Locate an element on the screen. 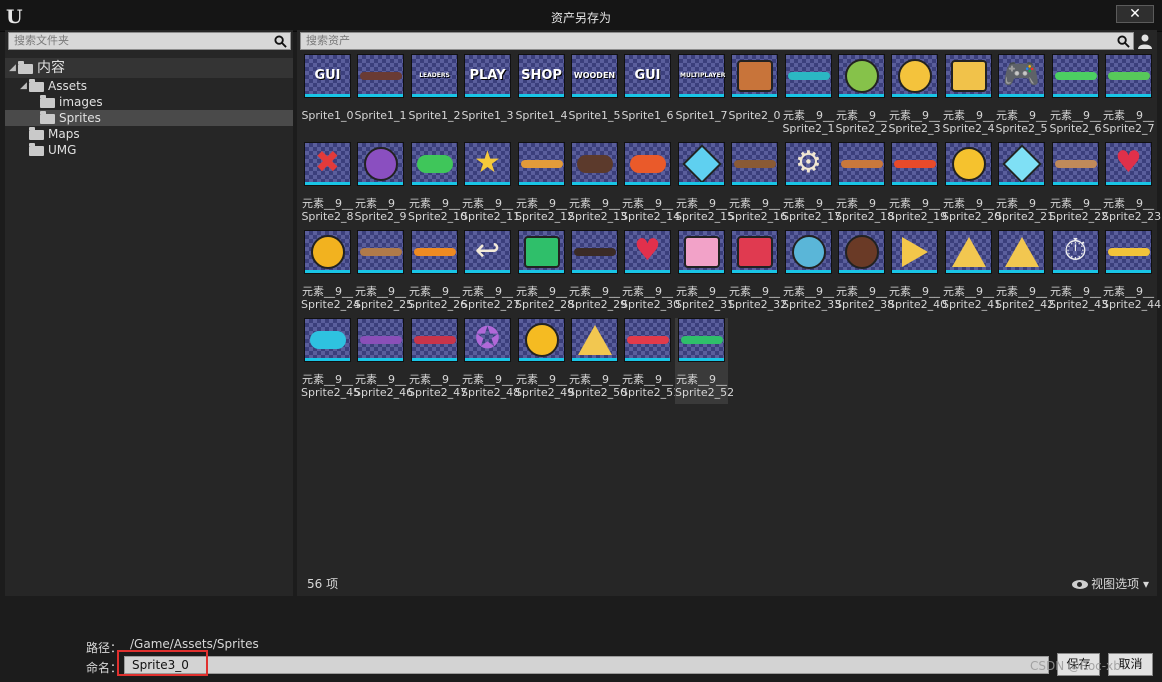  asset-tile: 元素__9__ Sprite2_21 is located at coordinates (1024, 185).